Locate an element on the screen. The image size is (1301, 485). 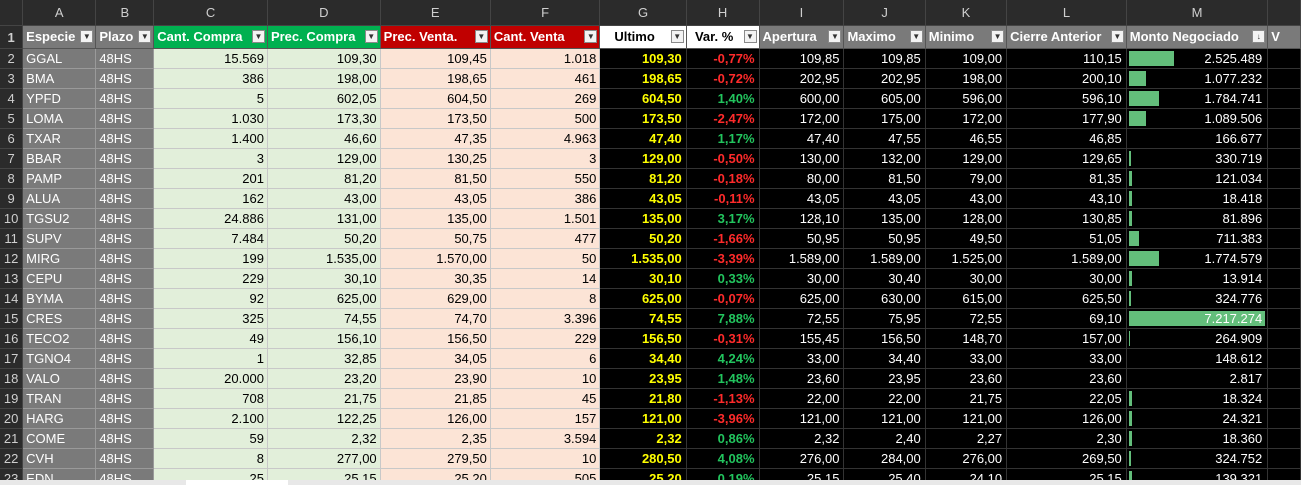
cell-d: 23,20 is located at coordinates (324, 378).